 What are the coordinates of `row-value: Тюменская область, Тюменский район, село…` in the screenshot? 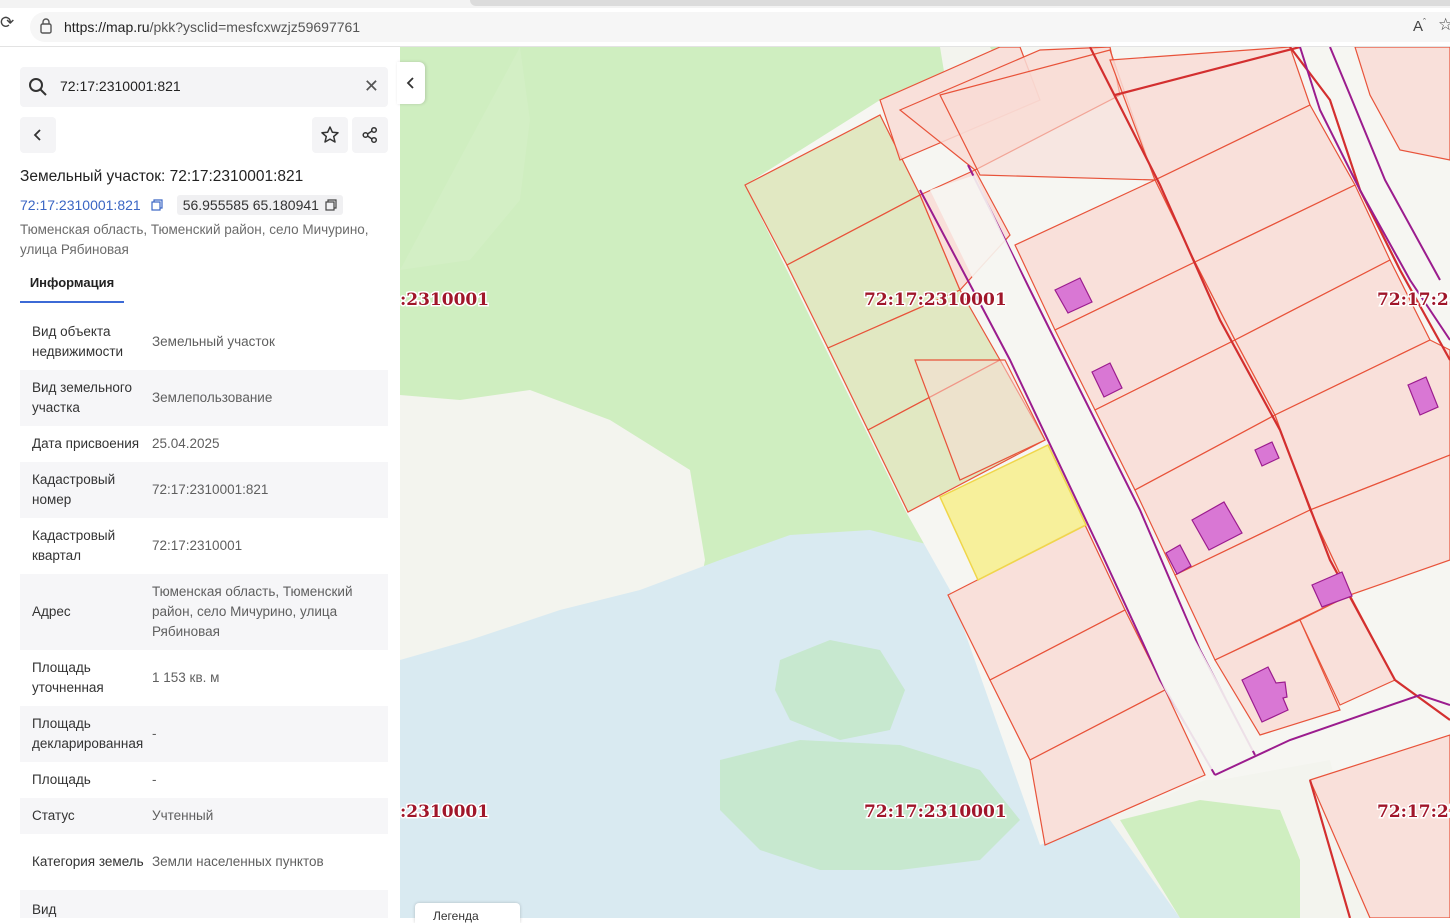 It's located at (252, 611).